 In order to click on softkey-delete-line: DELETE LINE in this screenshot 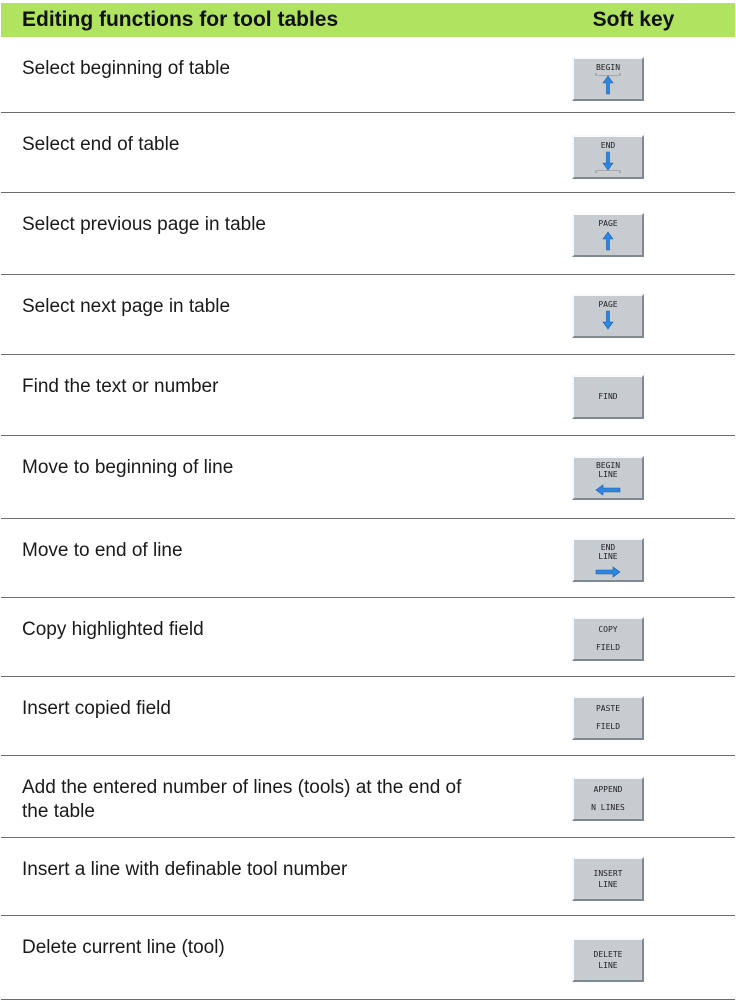, I will do `click(608, 960)`.